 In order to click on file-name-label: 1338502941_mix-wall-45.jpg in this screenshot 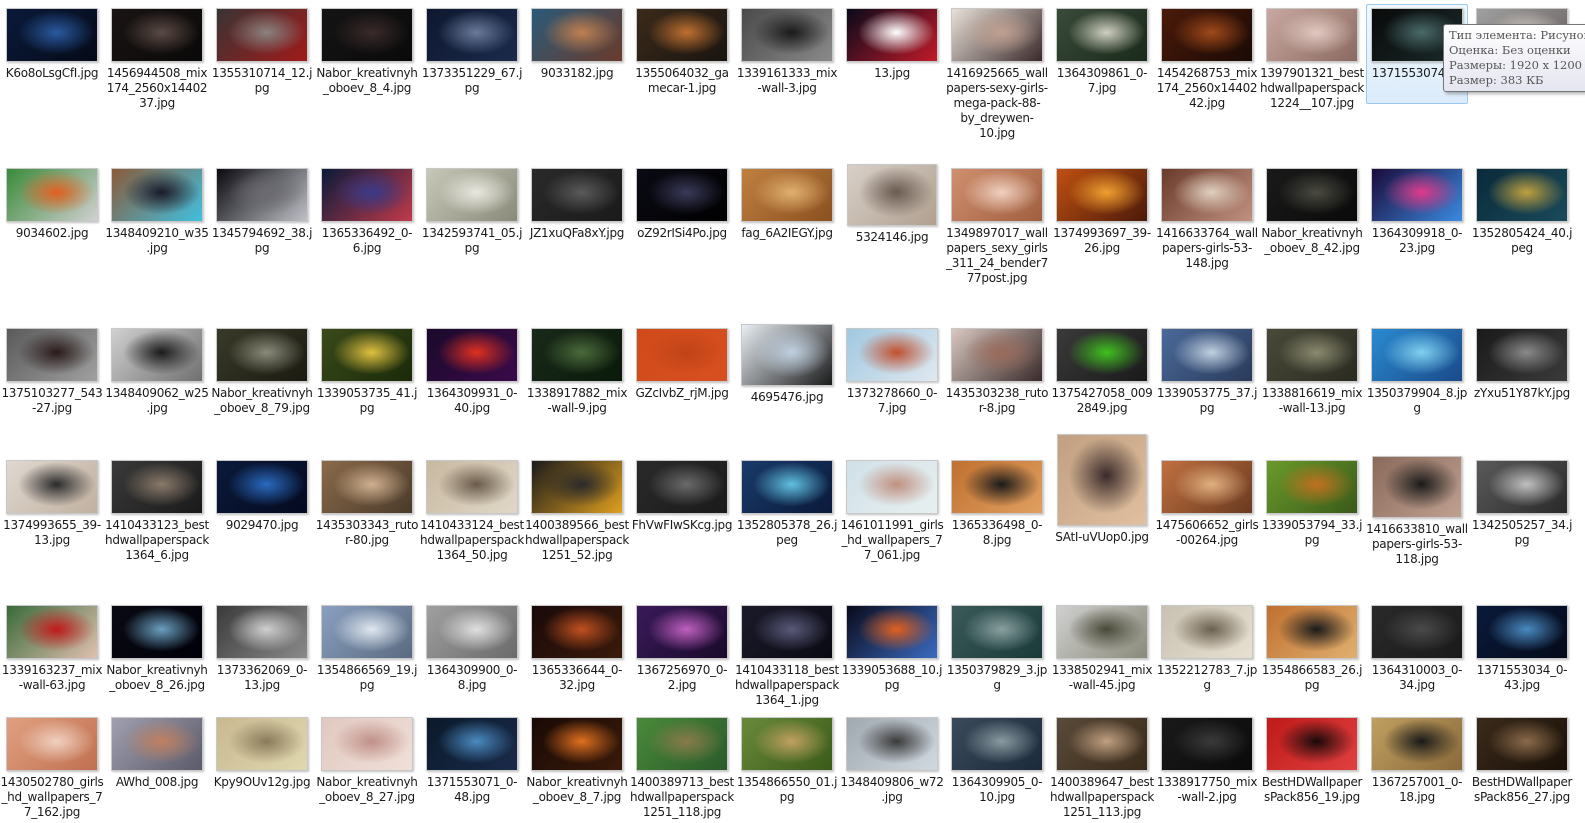, I will do `click(1102, 677)`.